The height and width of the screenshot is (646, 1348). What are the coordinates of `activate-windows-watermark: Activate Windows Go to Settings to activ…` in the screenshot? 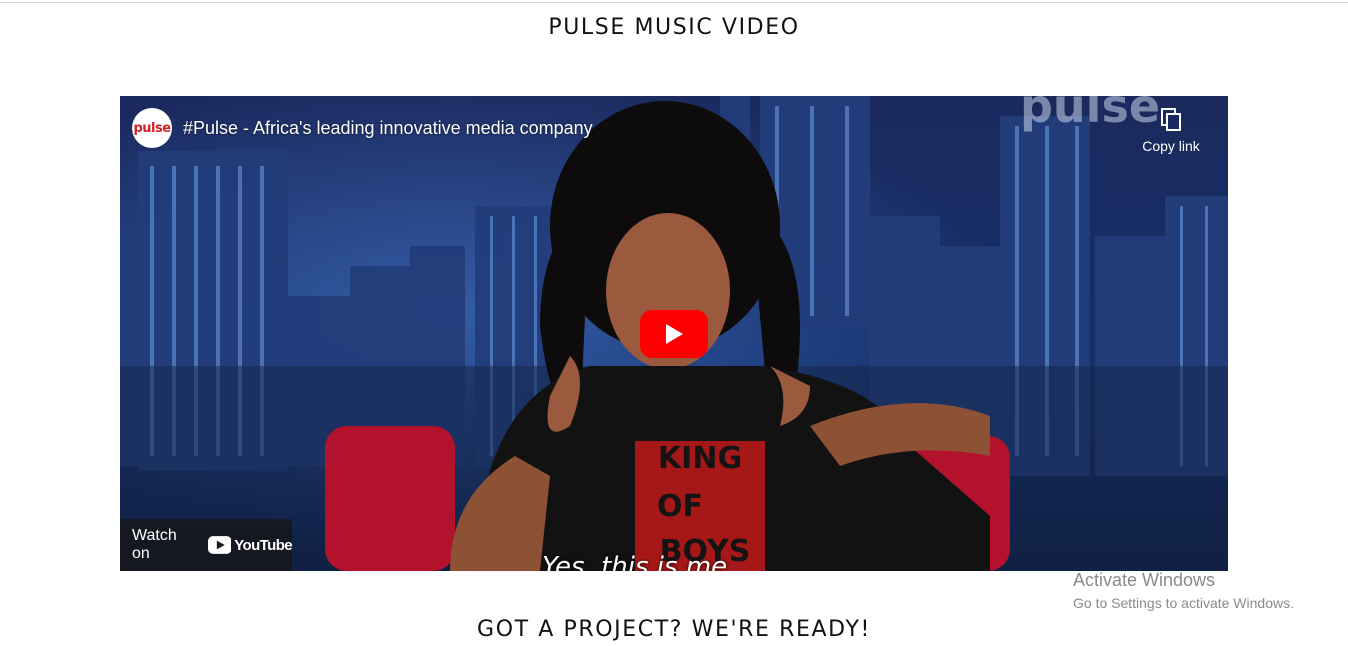 It's located at (1183, 590).